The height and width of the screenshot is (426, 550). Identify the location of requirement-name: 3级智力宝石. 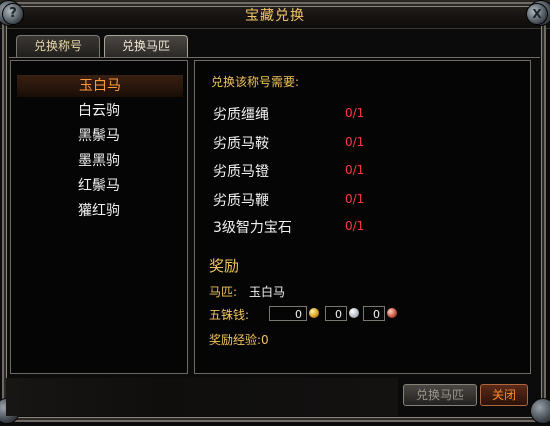
(252, 228).